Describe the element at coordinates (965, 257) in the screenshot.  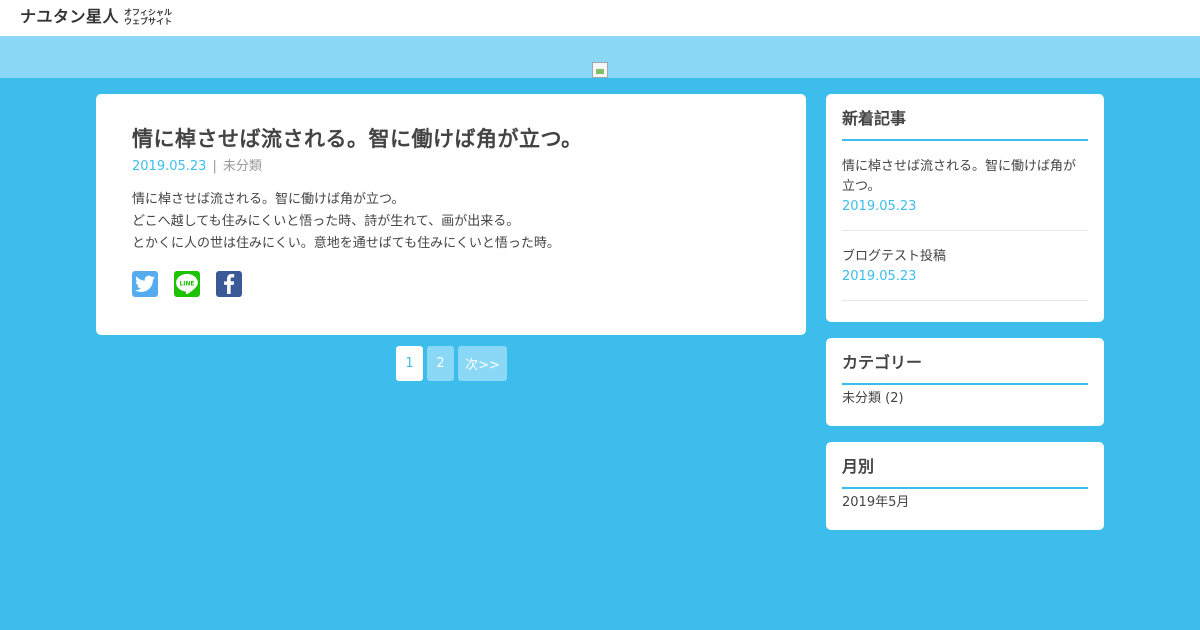
I see `recent-post-title: ブログテスト投稿` at that location.